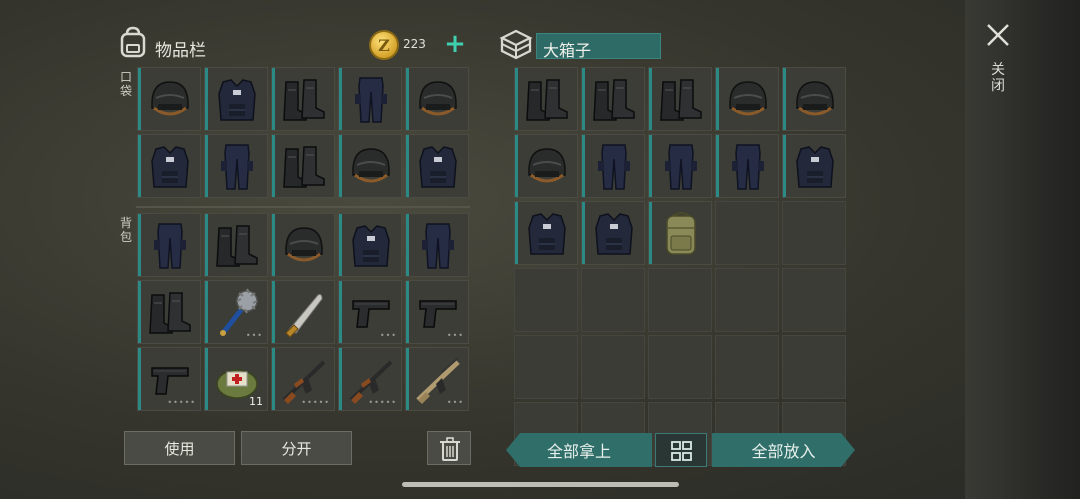 Image resolution: width=1080 pixels, height=499 pixels. What do you see at coordinates (516, 44) in the screenshot?
I see `box-icon` at bounding box center [516, 44].